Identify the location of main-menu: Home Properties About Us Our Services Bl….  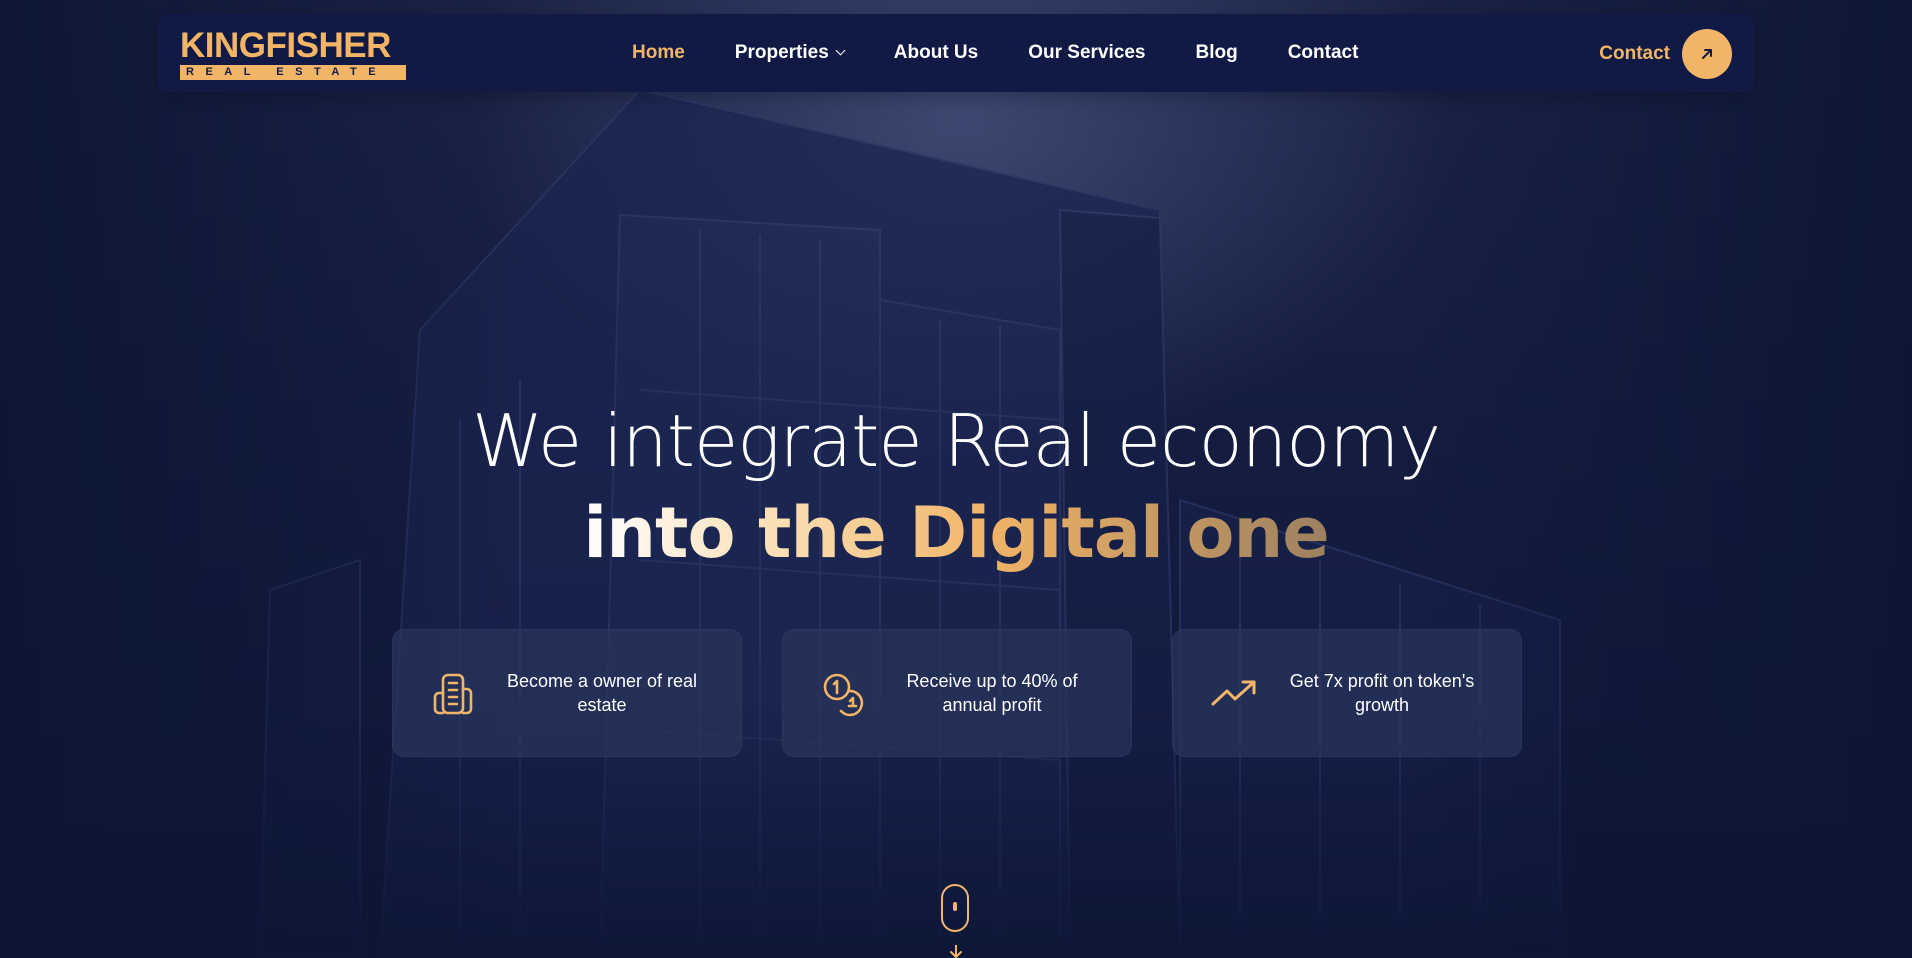
(1020, 53).